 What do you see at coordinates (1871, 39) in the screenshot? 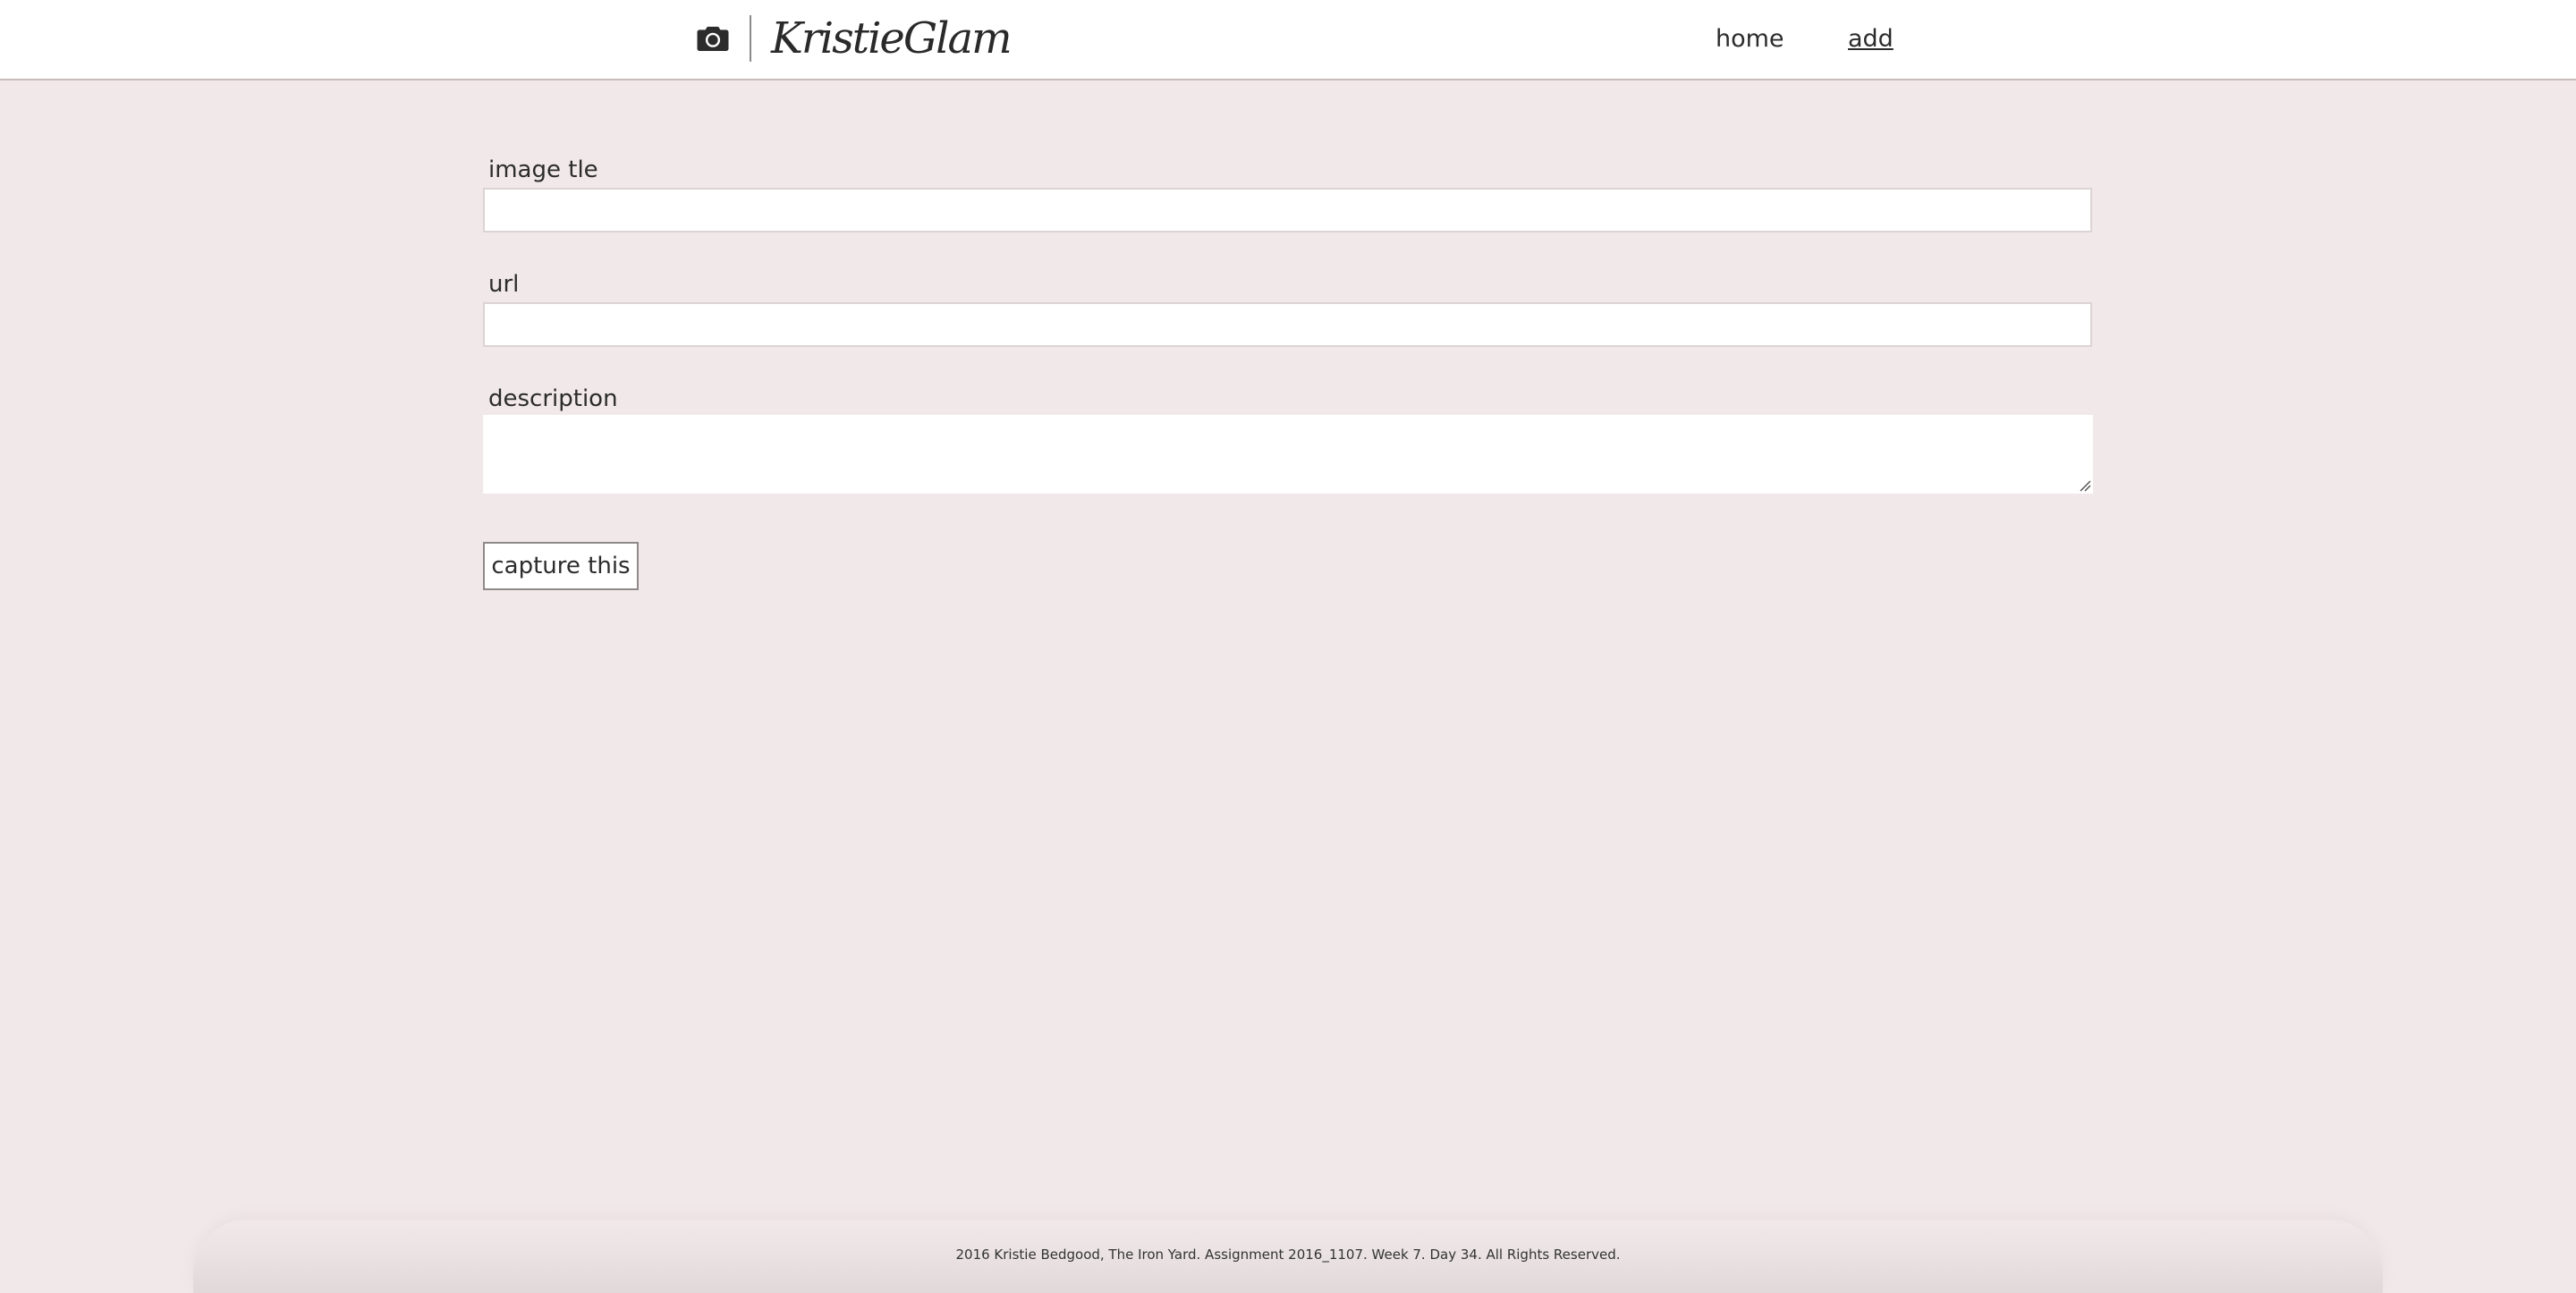
I see `nav-add-link: add` at bounding box center [1871, 39].